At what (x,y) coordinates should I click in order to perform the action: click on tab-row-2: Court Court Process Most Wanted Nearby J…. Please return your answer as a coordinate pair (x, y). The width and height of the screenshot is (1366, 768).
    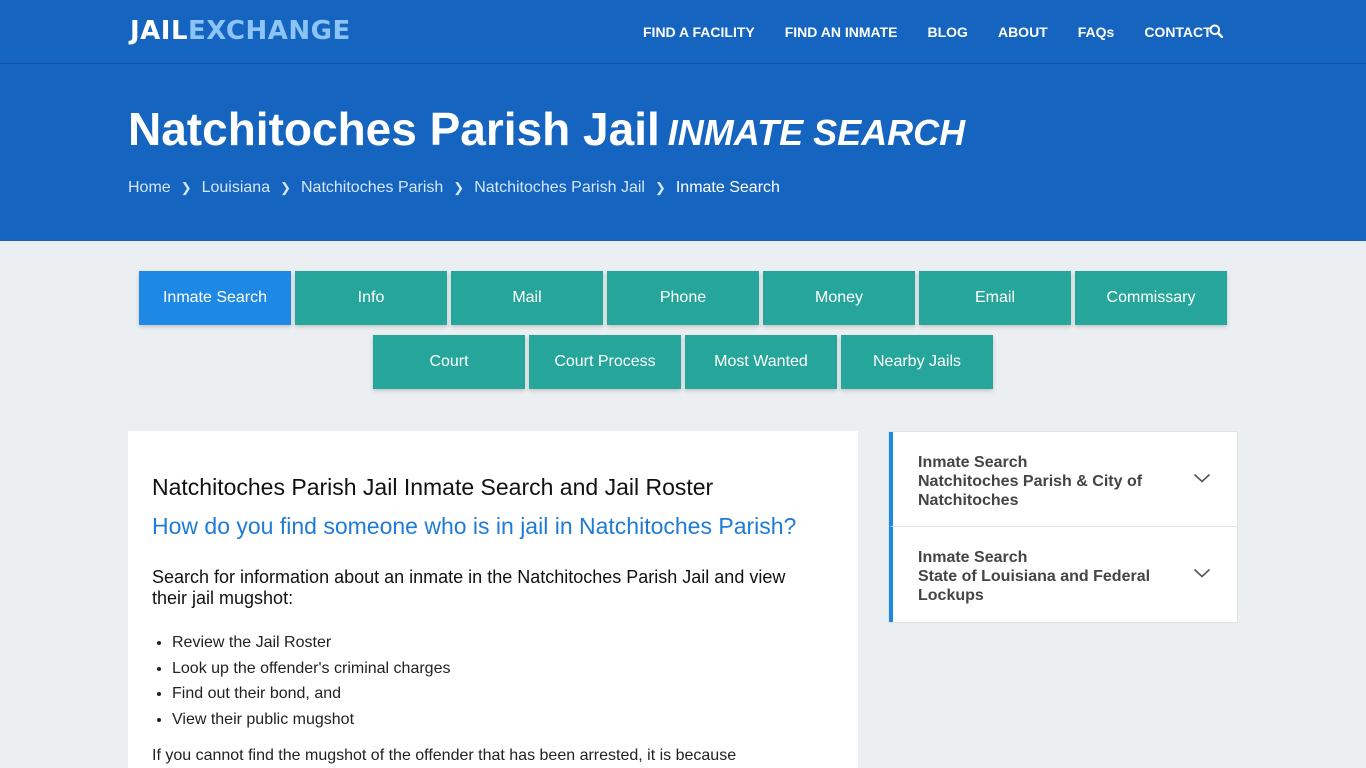
    Looking at the image, I should click on (683, 362).